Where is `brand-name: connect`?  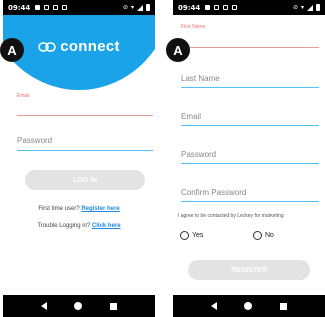 brand-name: connect is located at coordinates (90, 46).